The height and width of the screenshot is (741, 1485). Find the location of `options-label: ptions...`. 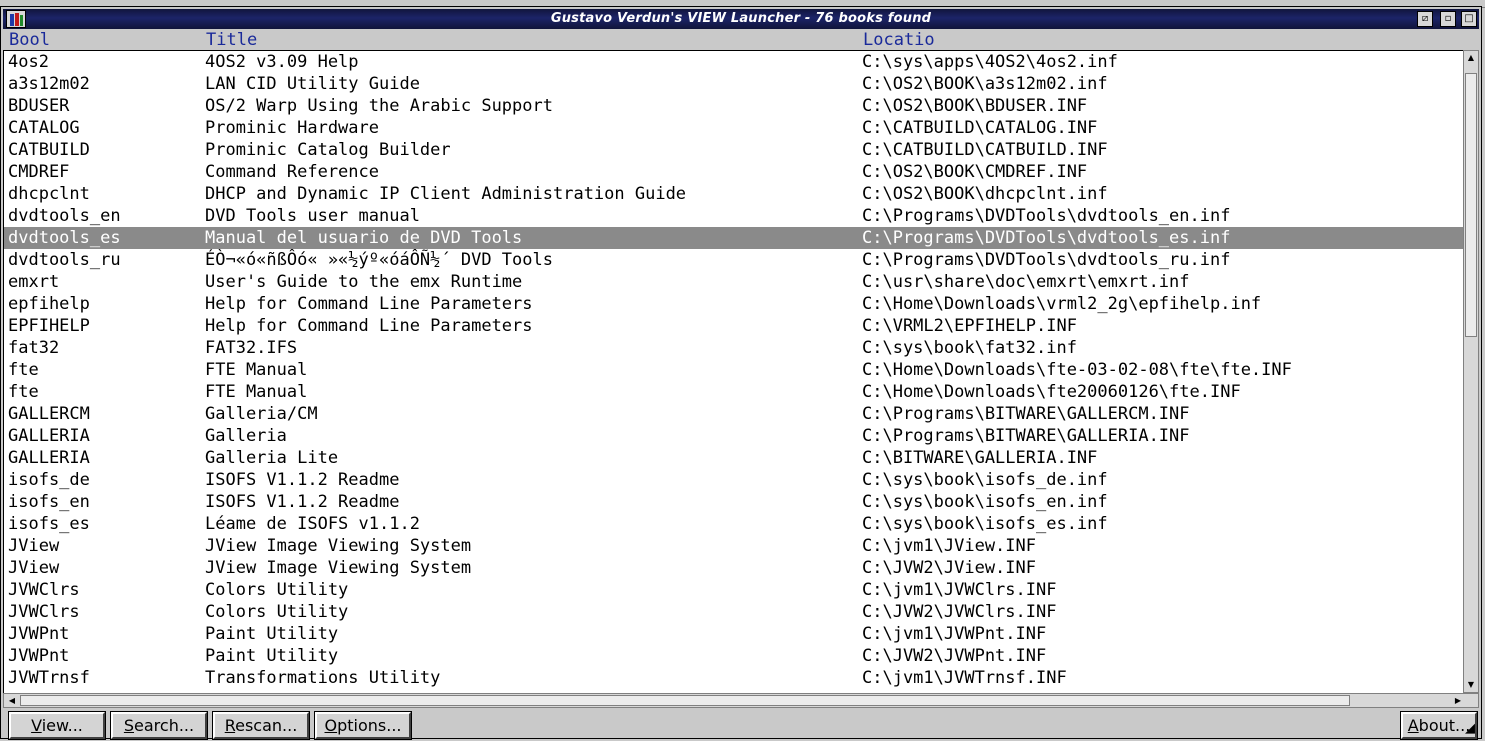

options-label: ptions... is located at coordinates (369, 725).